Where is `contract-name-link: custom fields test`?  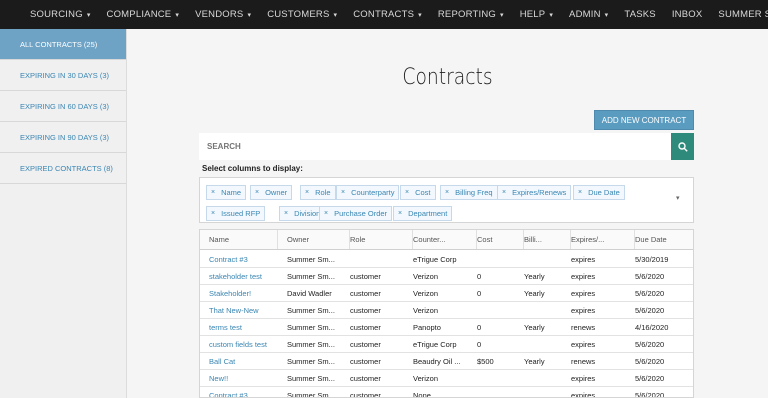
contract-name-link: custom fields test is located at coordinates (246, 344).